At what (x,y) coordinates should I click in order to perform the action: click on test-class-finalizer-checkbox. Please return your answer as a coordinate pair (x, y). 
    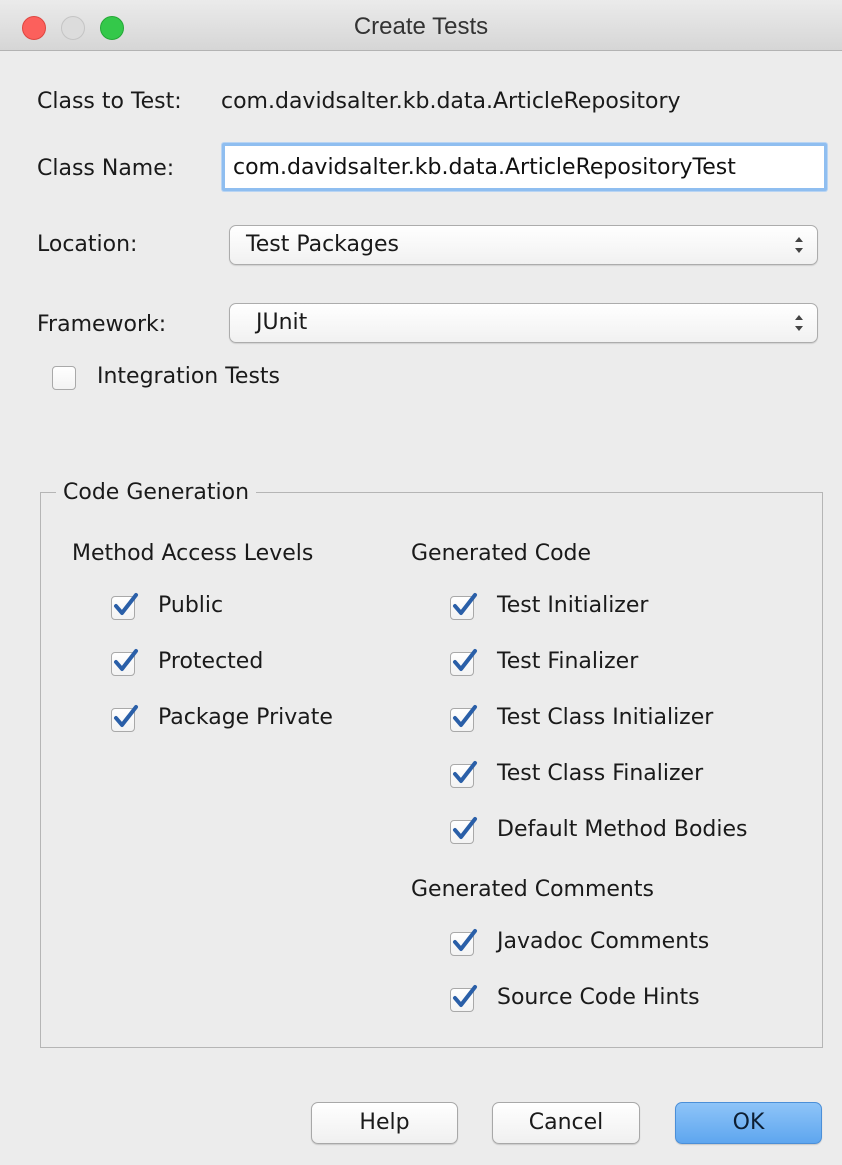
    Looking at the image, I should click on (463, 774).